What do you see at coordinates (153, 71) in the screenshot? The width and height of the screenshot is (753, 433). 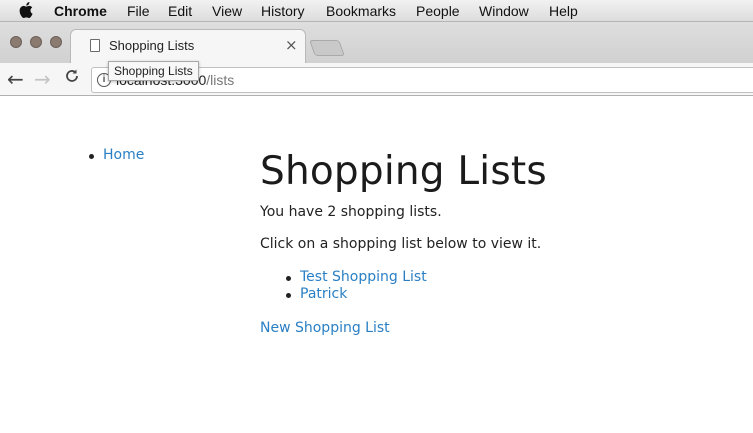 I see `tab-tooltip: Shopping Lists` at bounding box center [153, 71].